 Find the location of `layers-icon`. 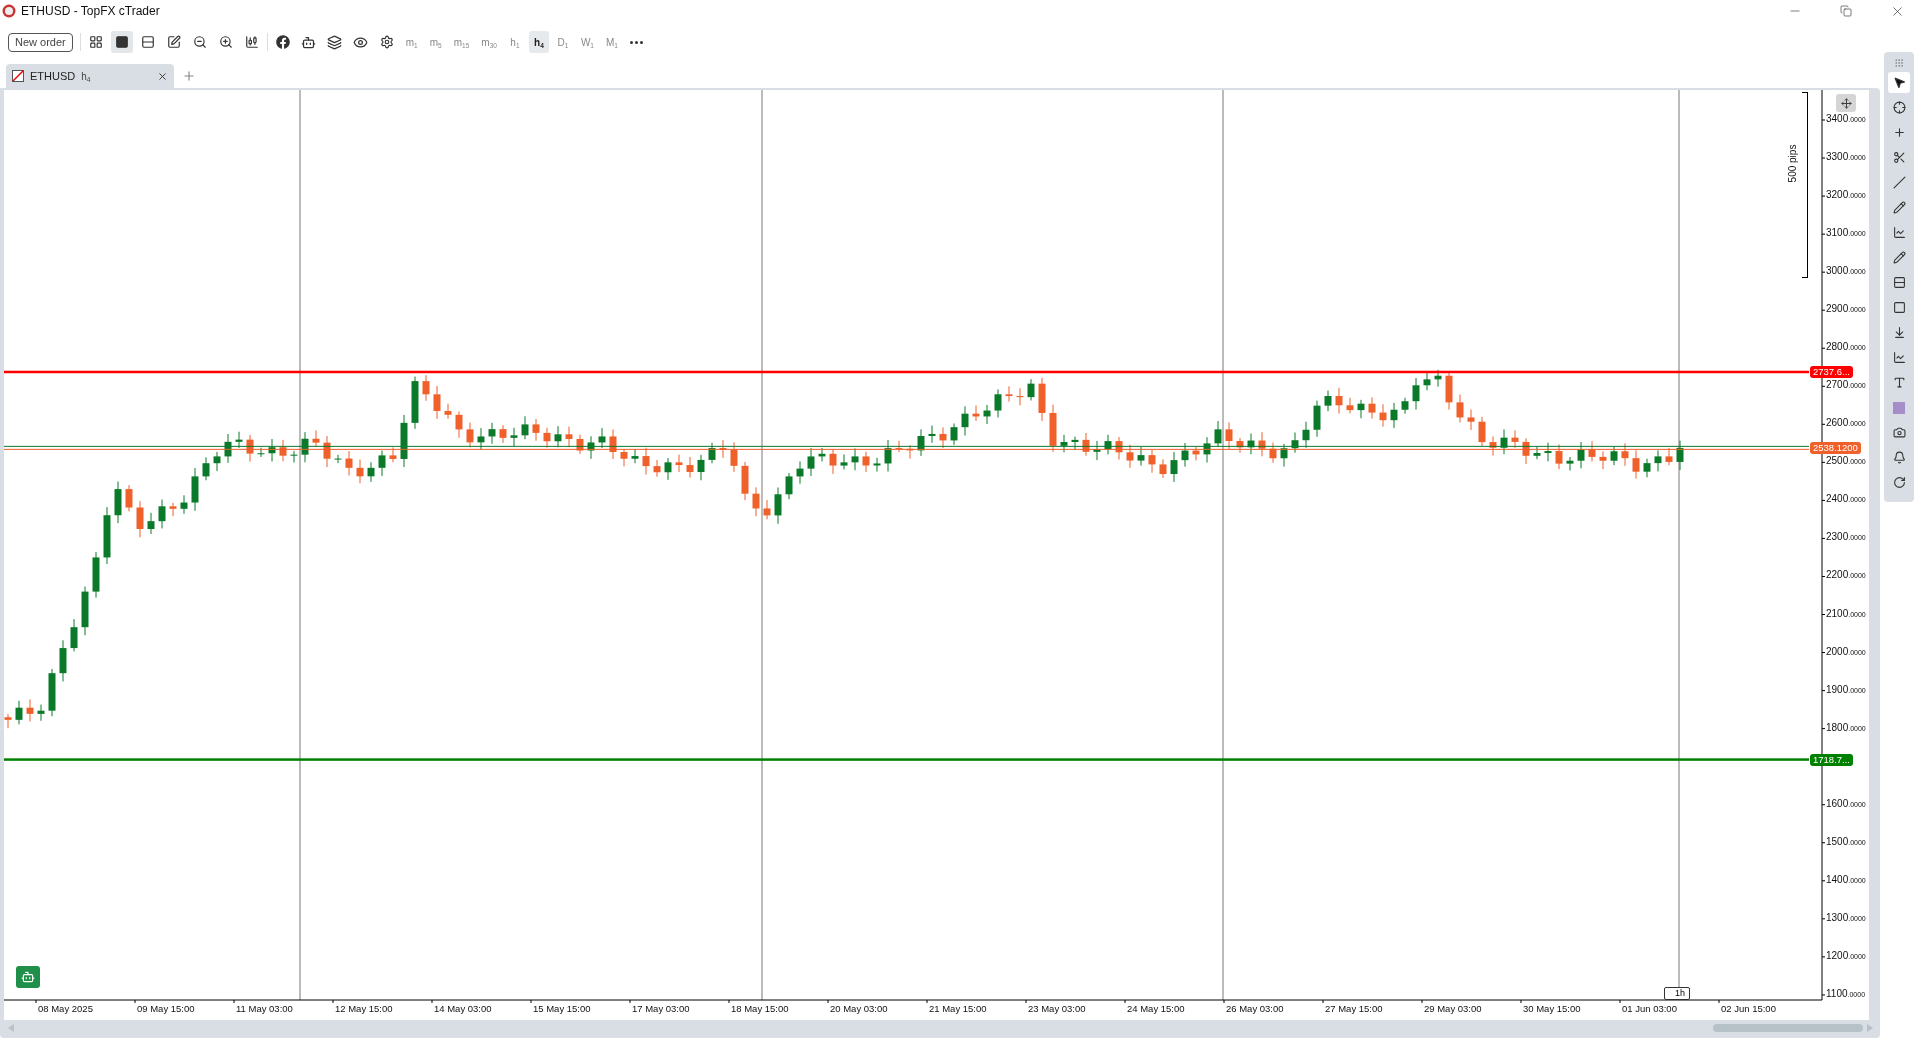

layers-icon is located at coordinates (335, 42).